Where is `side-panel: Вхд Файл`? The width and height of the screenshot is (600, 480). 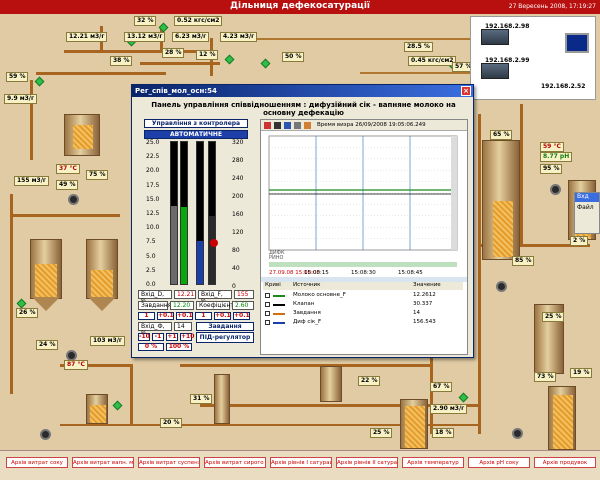
side-panel: Вхд Файл is located at coordinates (587, 213).